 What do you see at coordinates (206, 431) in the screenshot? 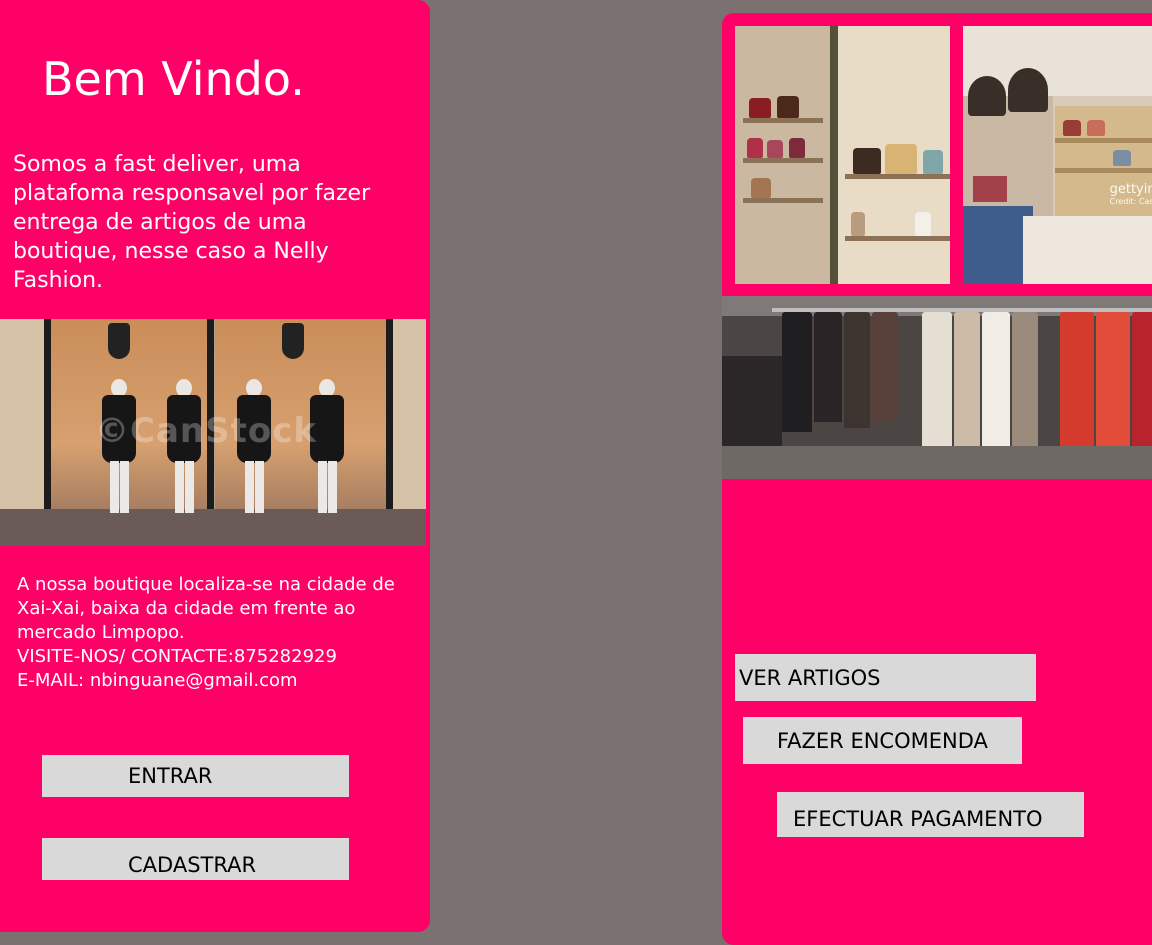
I see `stock-watermark: ©CanStock` at bounding box center [206, 431].